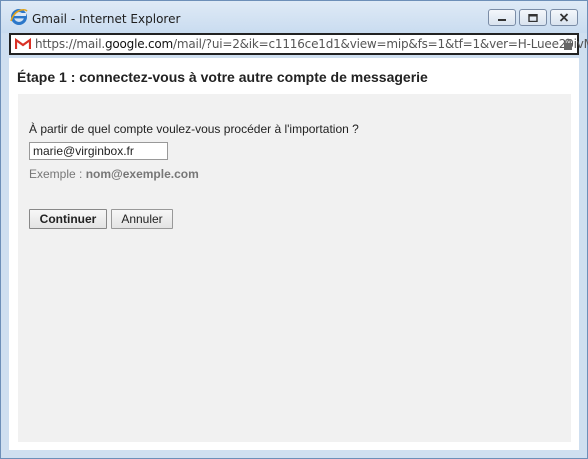 The height and width of the screenshot is (459, 588). I want to click on example-hint: Exemple : nom@exemple.com, so click(114, 174).